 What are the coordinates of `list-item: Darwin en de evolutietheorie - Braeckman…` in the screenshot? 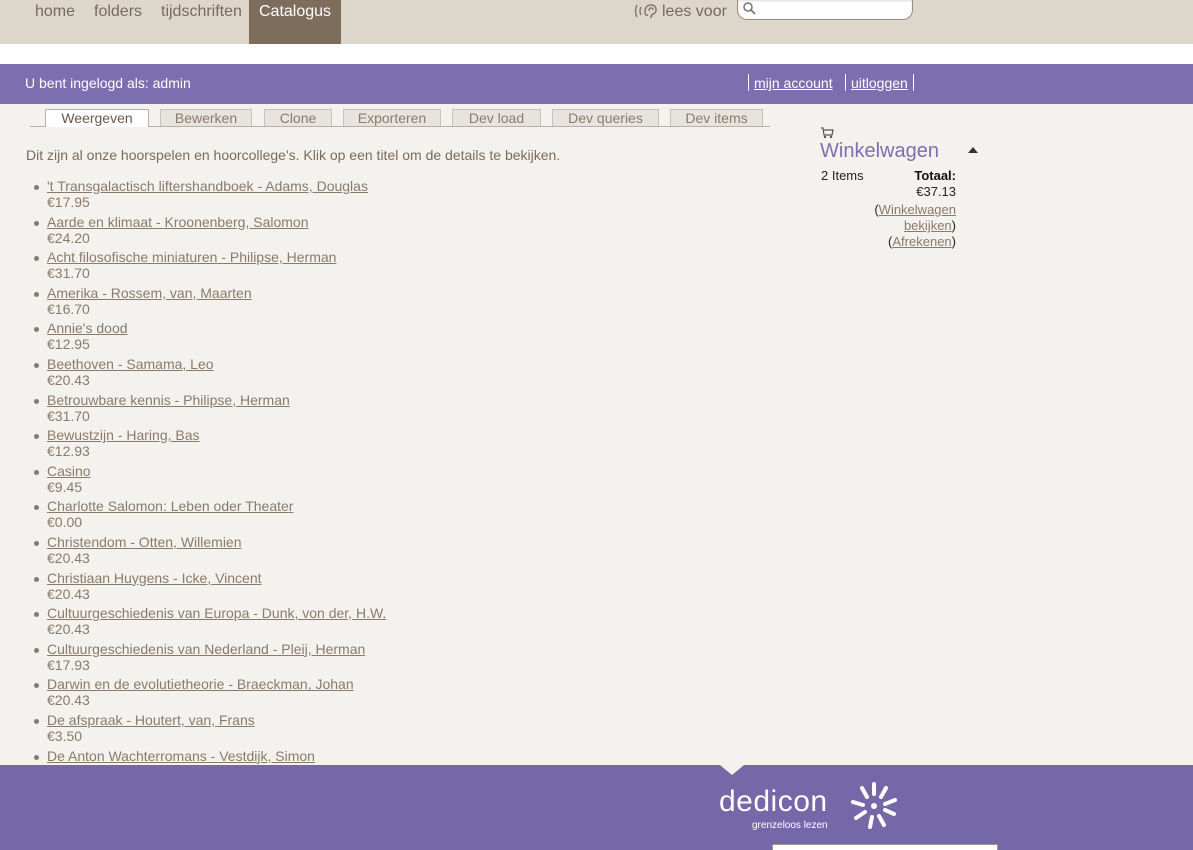 It's located at (280, 694).